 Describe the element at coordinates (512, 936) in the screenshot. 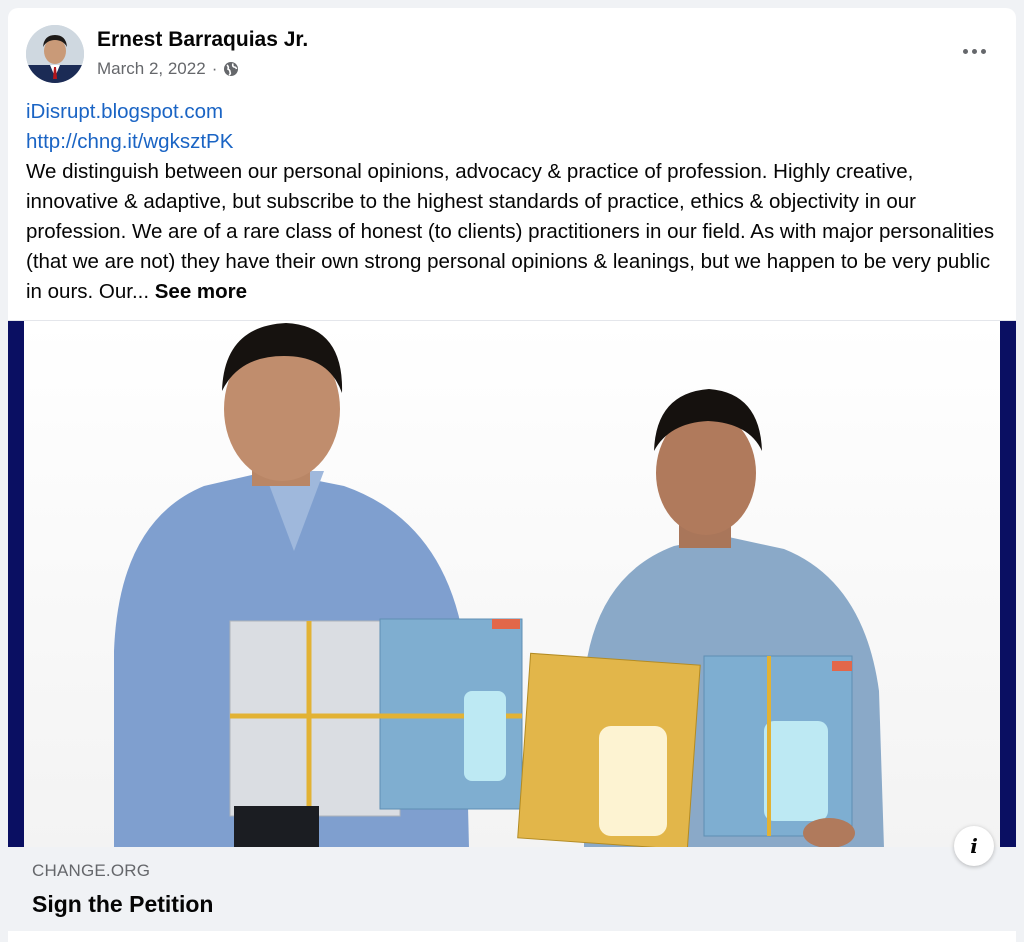

I see `card-bottom-divider` at that location.